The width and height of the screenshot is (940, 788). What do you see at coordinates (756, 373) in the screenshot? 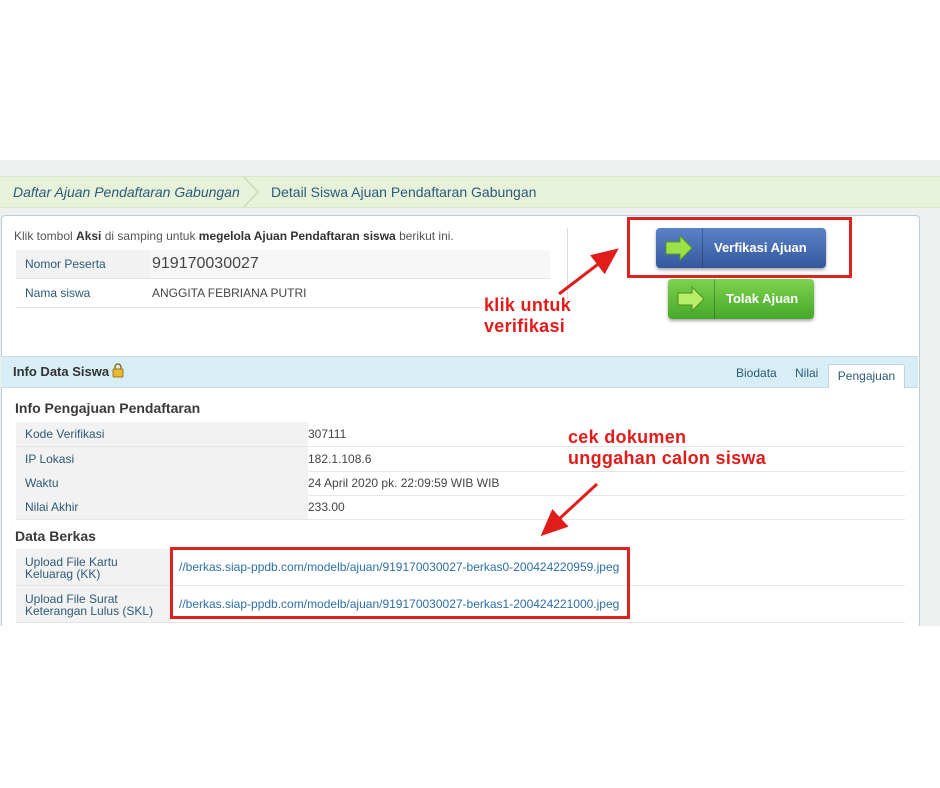
I see `tab-biodata: Biodata` at bounding box center [756, 373].